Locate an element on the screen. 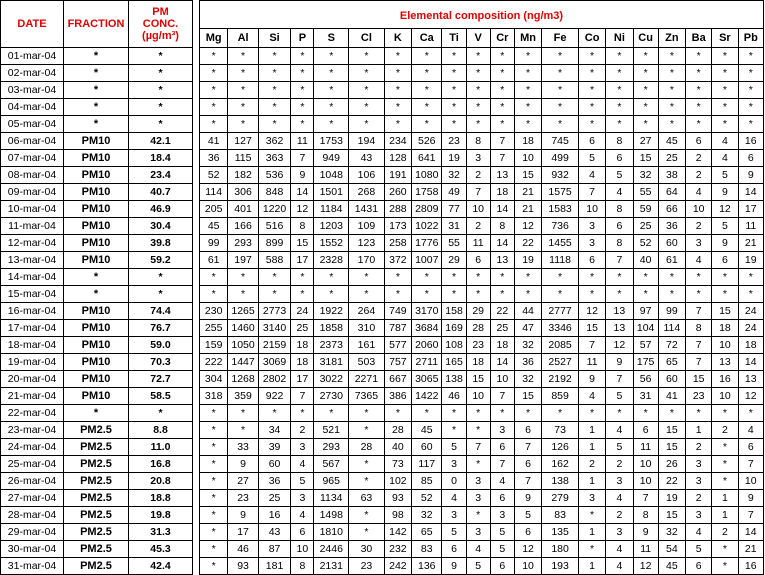 The height and width of the screenshot is (575, 765). value-cell-ti: 46 is located at coordinates (454, 396).